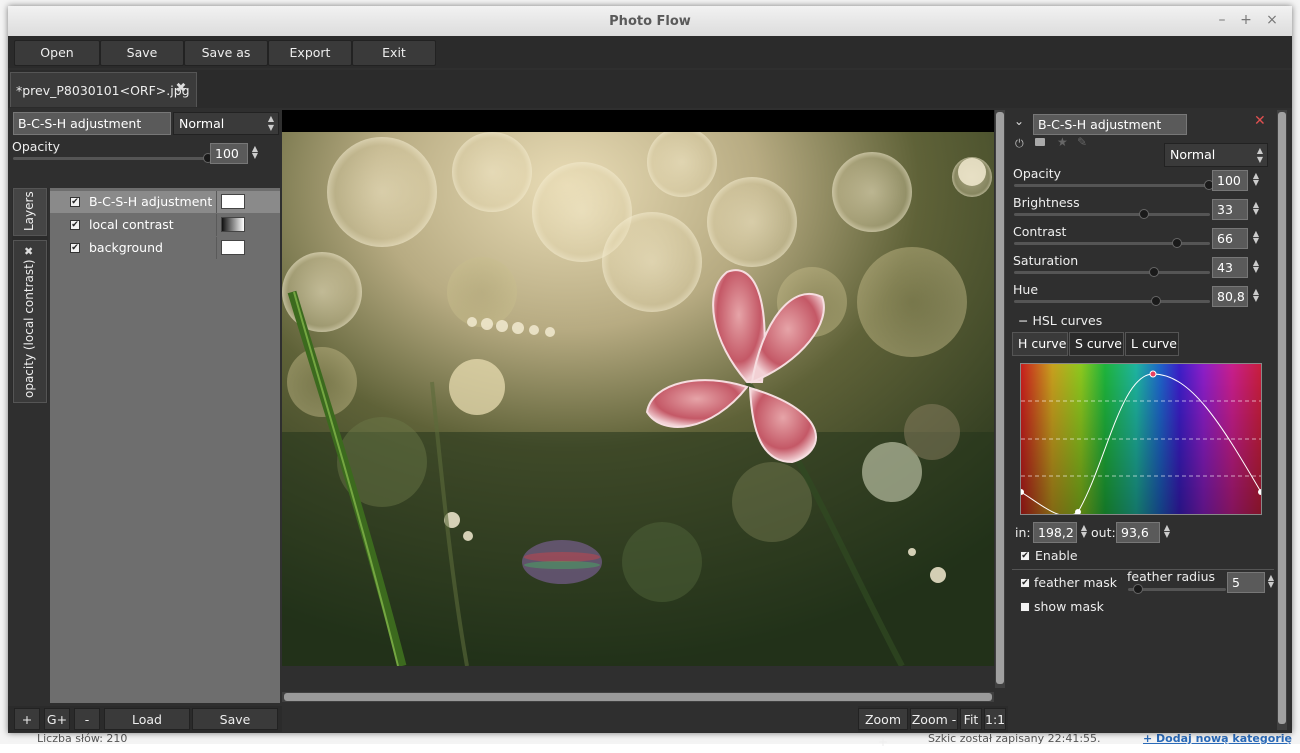  I want to click on pin-icon: ★, so click(1062, 142).